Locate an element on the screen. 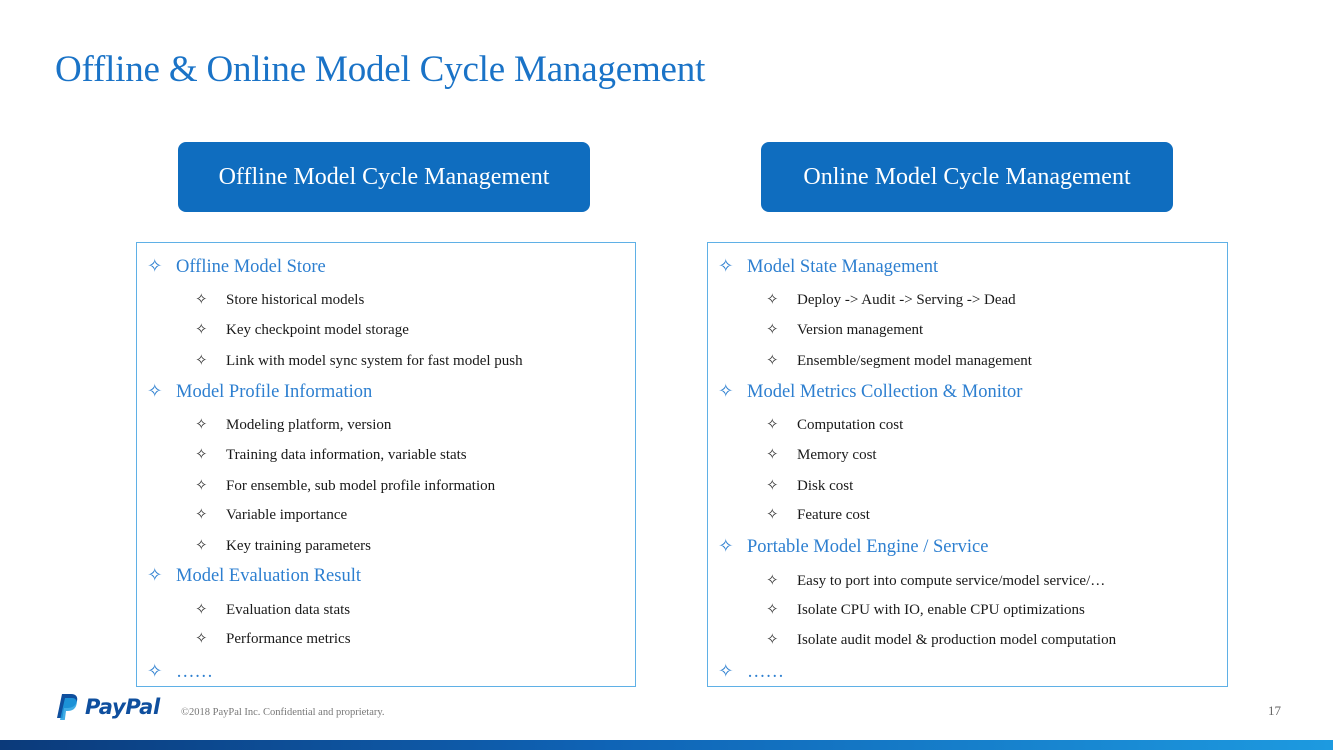 The image size is (1333, 750). bullet-text: Variable importance is located at coordinates (287, 515).